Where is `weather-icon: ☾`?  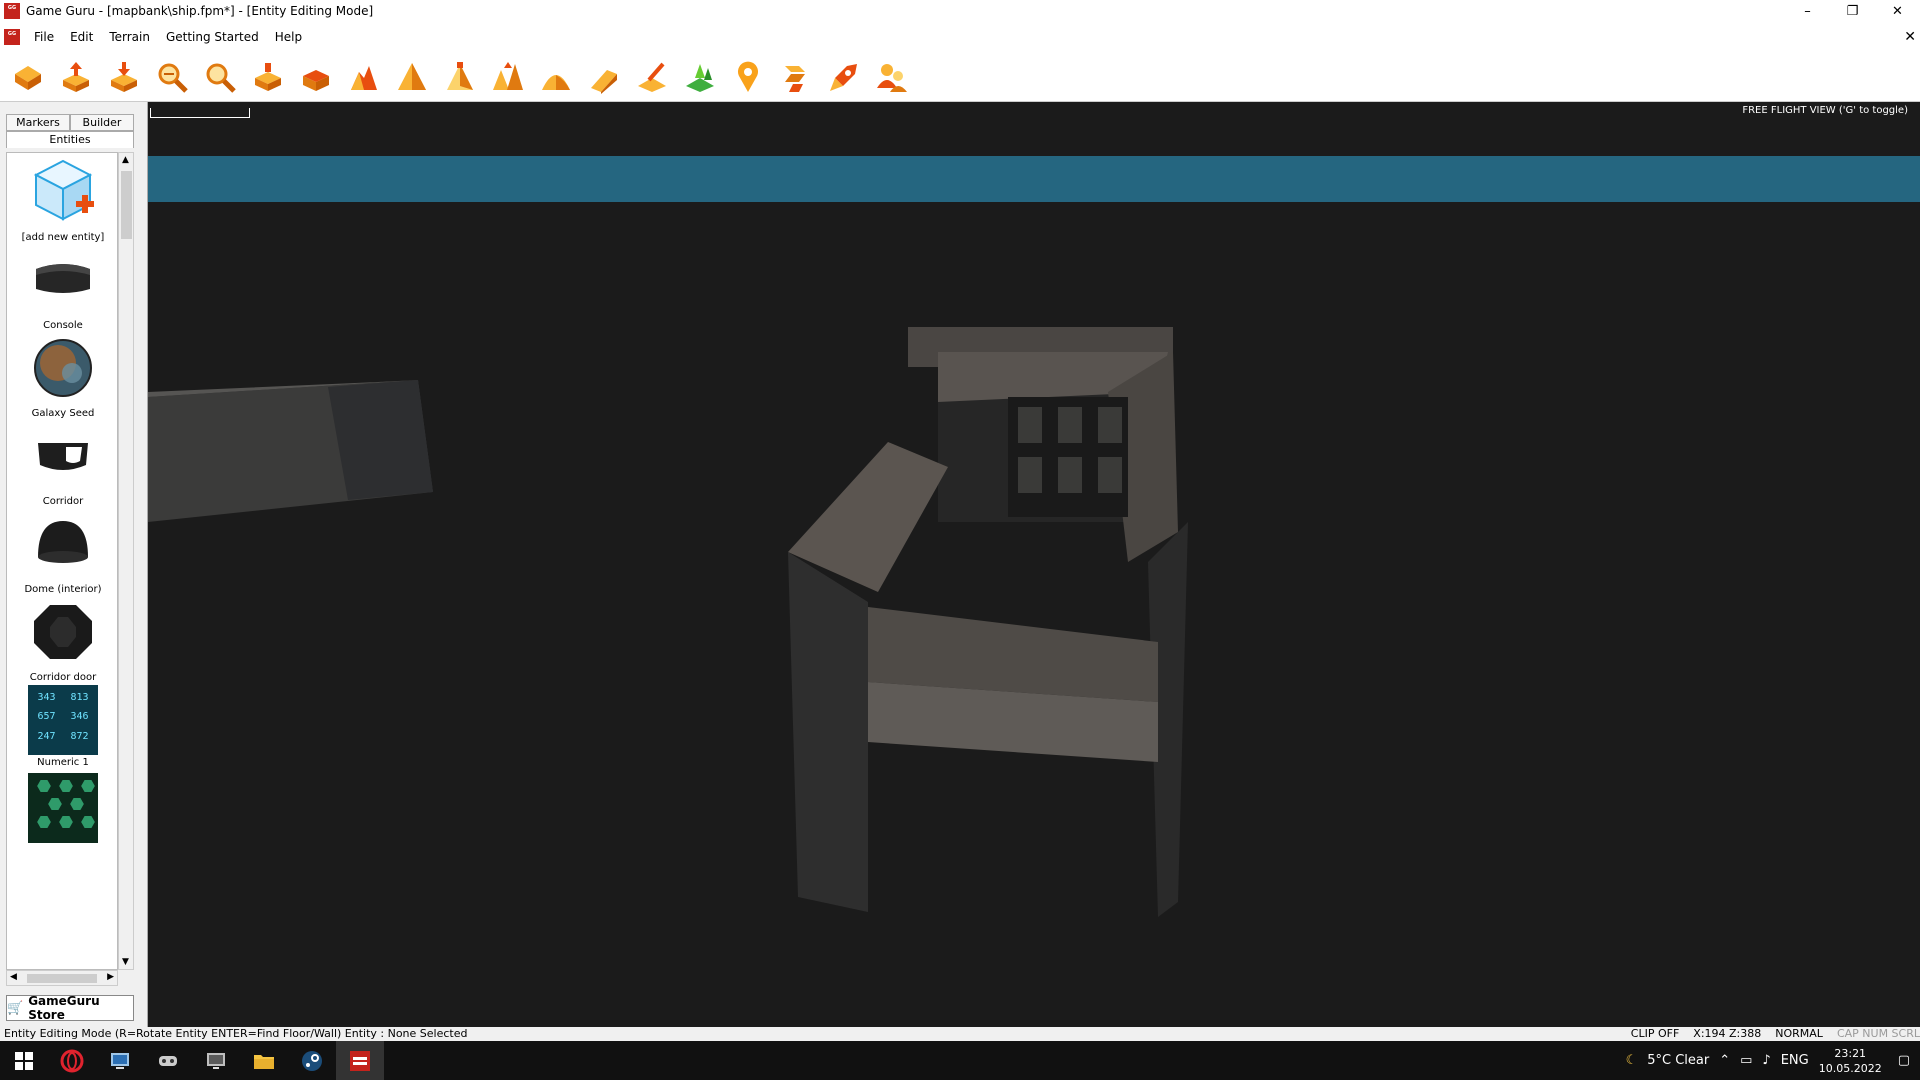
weather-icon: ☾ is located at coordinates (1632, 1060).